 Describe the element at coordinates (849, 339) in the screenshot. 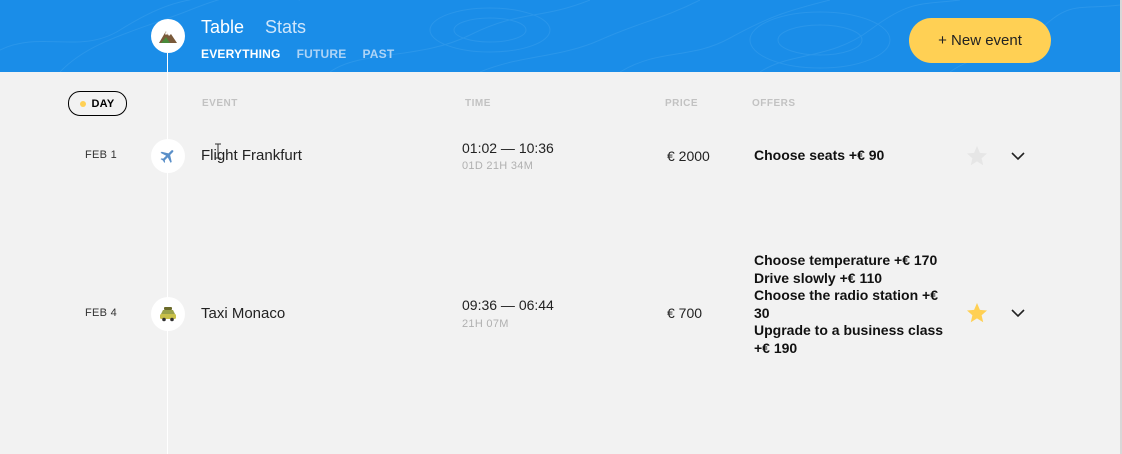

I see `offer-item: Upgrade to a business class +€ 190` at that location.